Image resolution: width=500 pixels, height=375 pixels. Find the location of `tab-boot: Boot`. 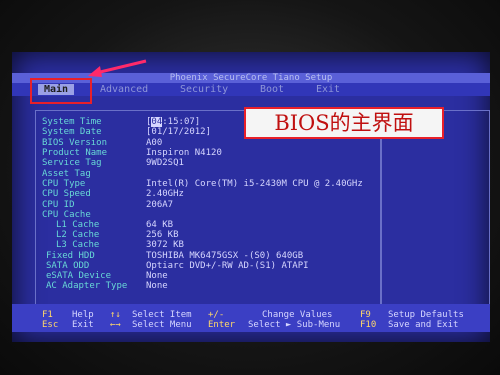

tab-boot: Boot is located at coordinates (272, 89).